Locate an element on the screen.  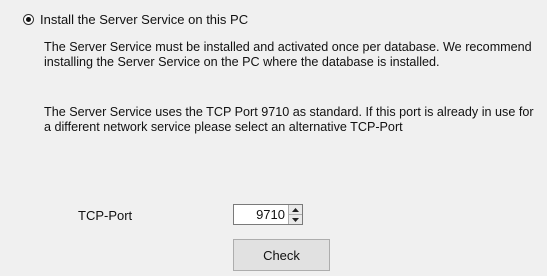
install-radio-button is located at coordinates (28, 19).